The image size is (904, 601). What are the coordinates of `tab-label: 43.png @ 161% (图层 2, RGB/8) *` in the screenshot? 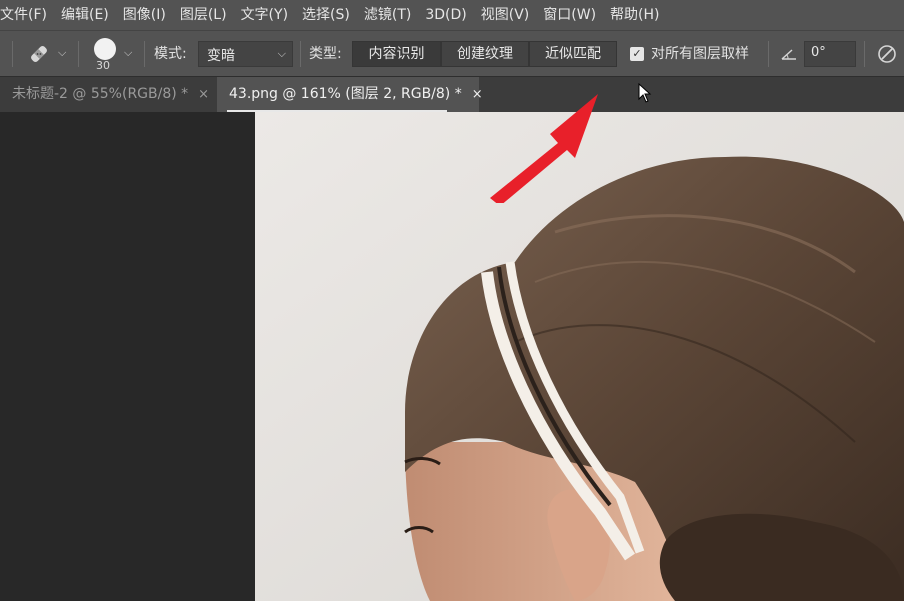 It's located at (345, 94).